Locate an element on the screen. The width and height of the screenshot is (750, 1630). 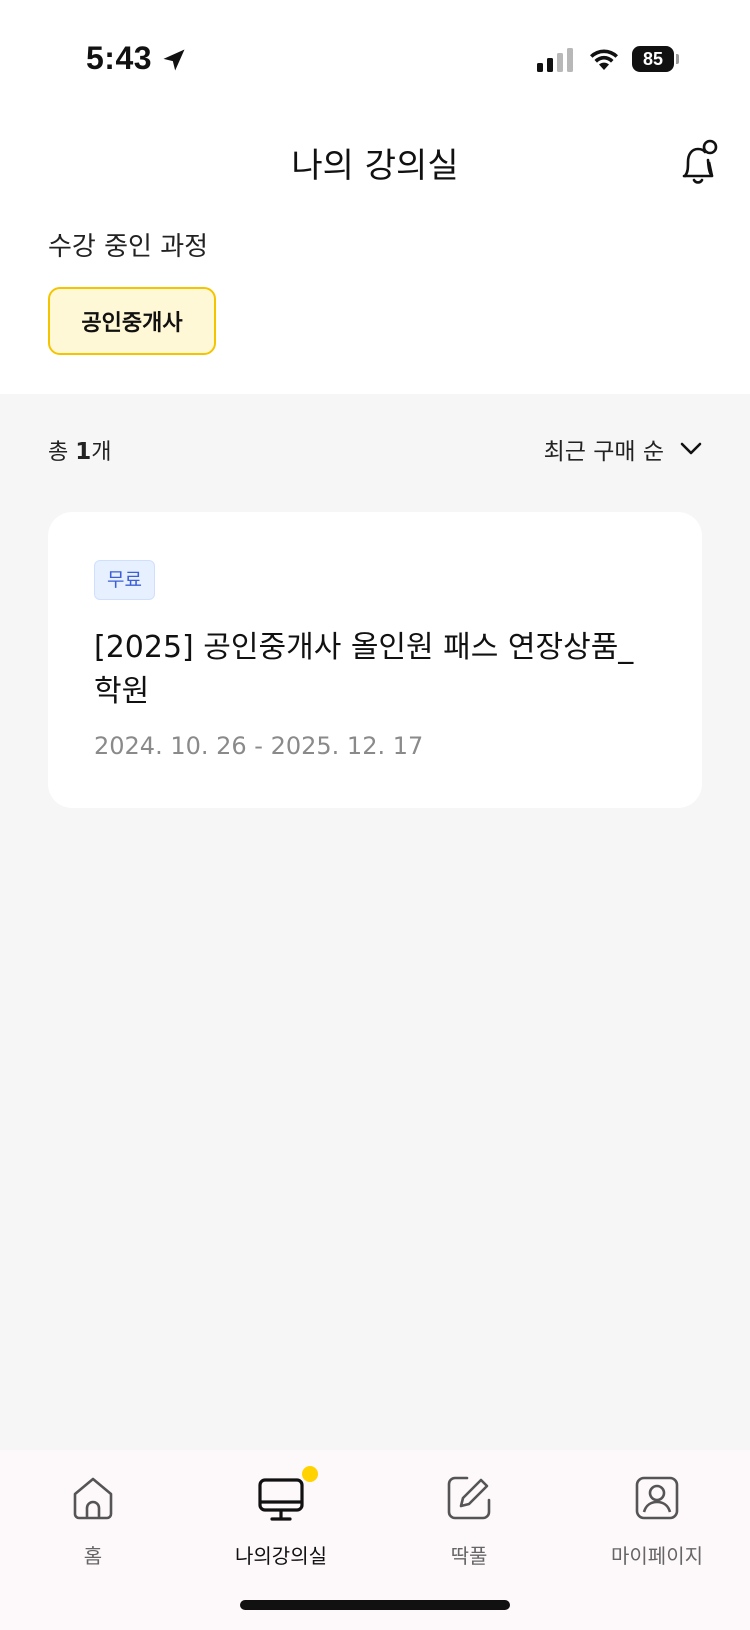
course-count: 총 1개 is located at coordinates (80, 450).